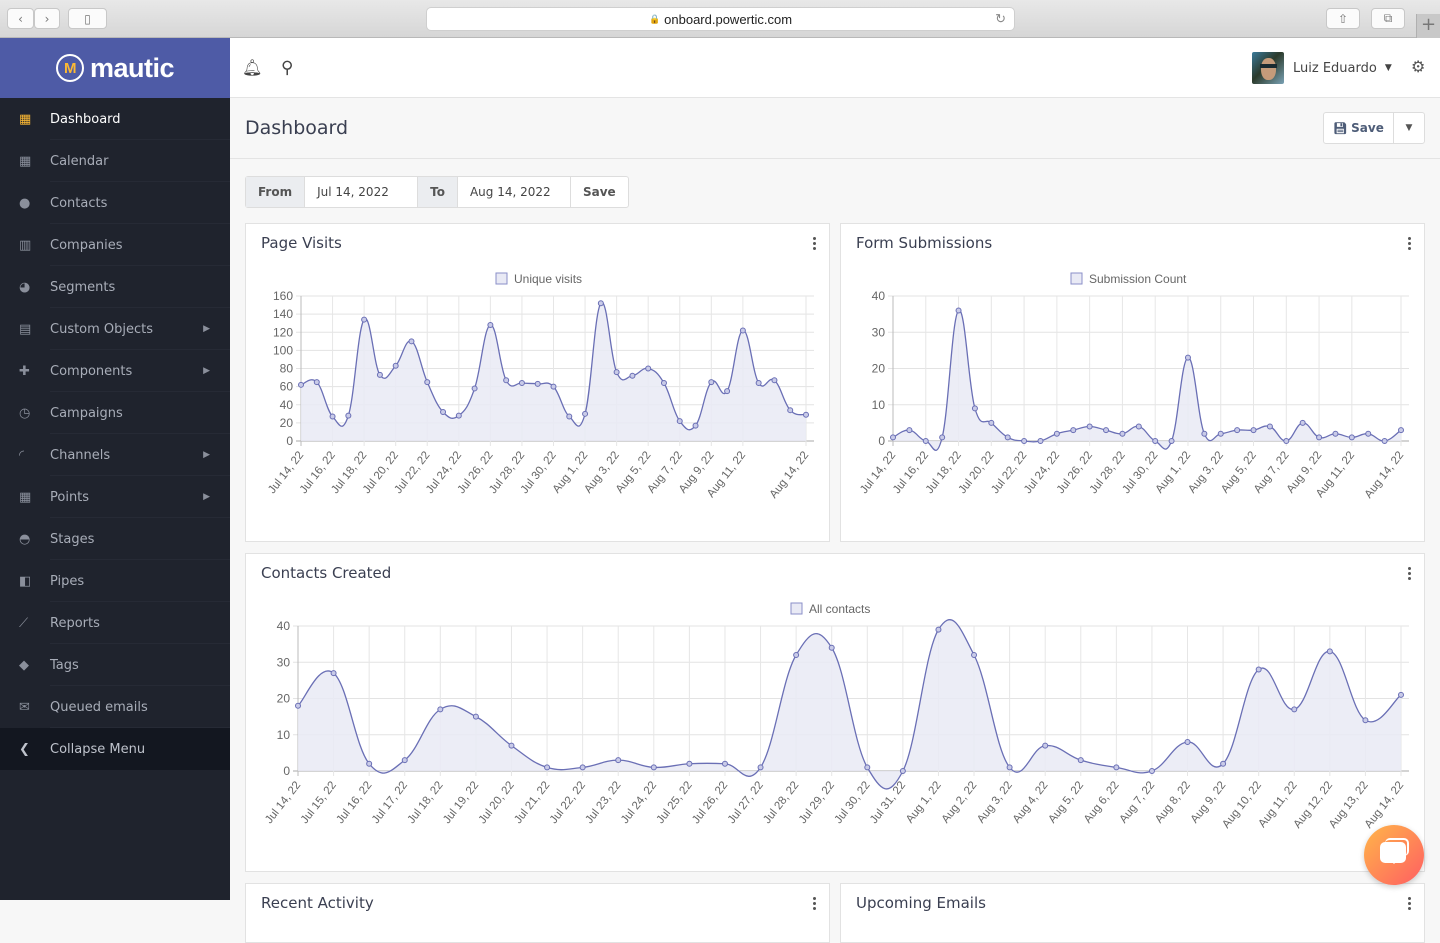 The width and height of the screenshot is (1440, 943). What do you see at coordinates (438, 192) in the screenshot?
I see `to-label: To` at bounding box center [438, 192].